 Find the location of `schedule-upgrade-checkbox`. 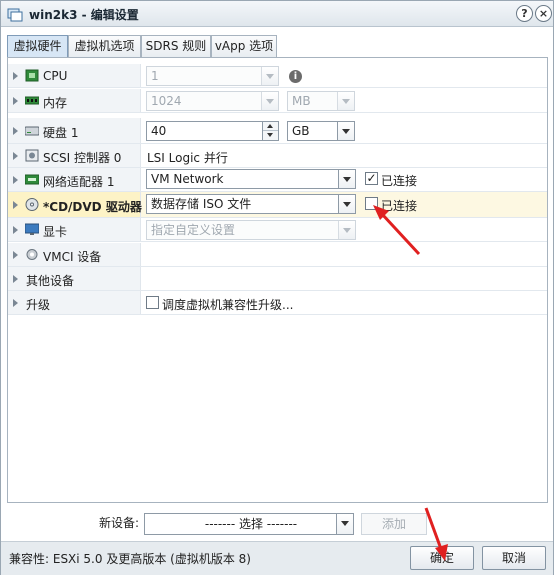

schedule-upgrade-checkbox is located at coordinates (152, 302).